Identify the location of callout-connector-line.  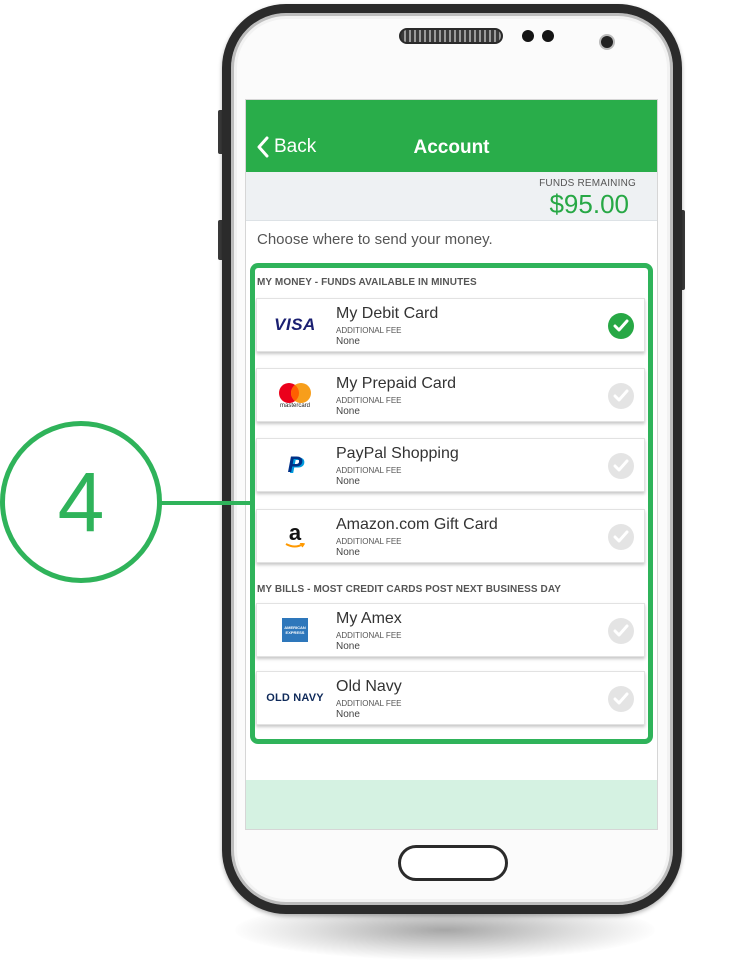
(203, 503).